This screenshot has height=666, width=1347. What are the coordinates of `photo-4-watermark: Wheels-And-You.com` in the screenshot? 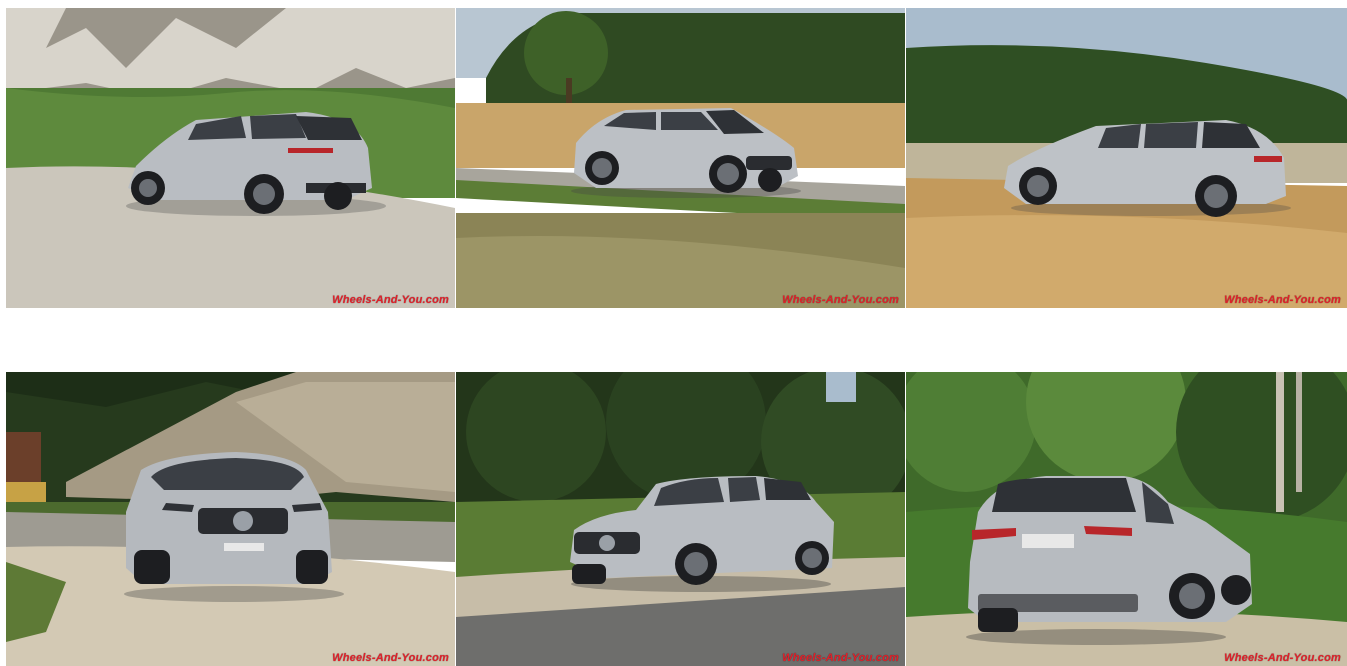 It's located at (390, 658).